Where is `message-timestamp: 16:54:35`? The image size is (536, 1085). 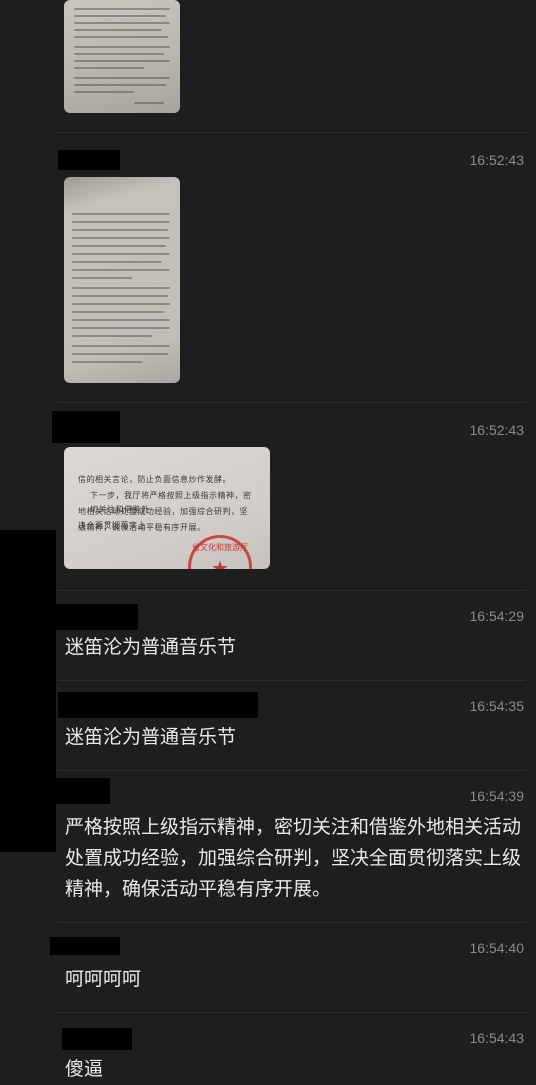
message-timestamp: 16:54:35 is located at coordinates (497, 706).